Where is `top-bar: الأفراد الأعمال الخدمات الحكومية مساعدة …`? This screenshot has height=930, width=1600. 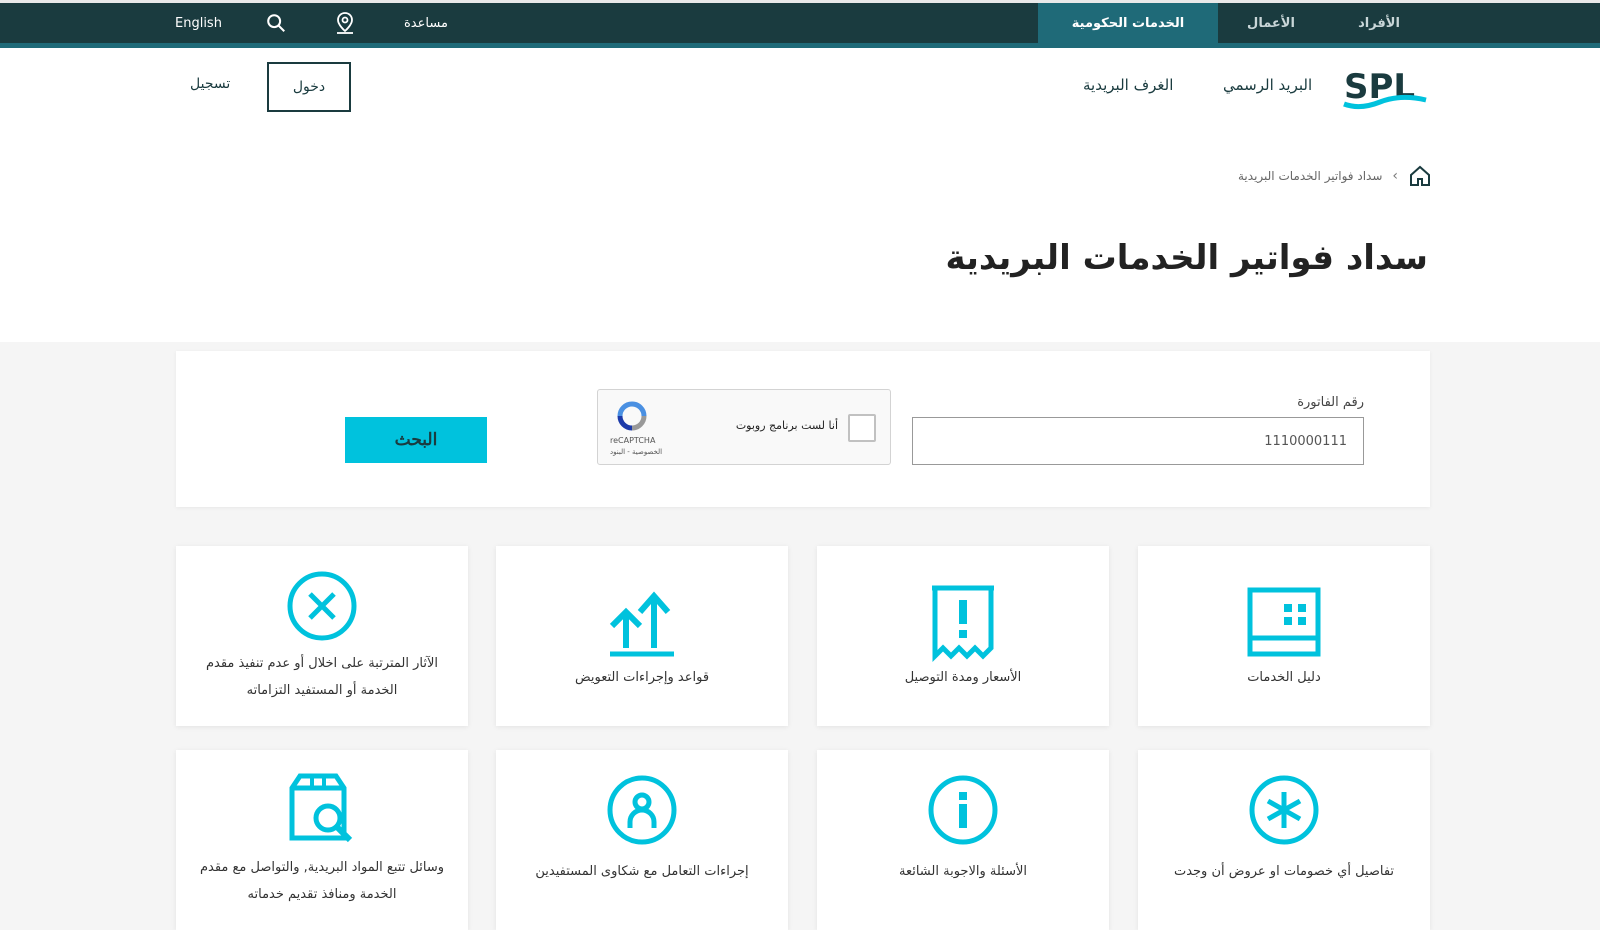
top-bar: الأفراد الأعمال الخدمات الحكومية مساعدة … is located at coordinates (800, 24).